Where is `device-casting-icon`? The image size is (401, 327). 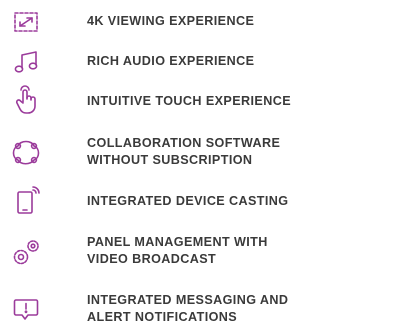 device-casting-icon is located at coordinates (26, 201).